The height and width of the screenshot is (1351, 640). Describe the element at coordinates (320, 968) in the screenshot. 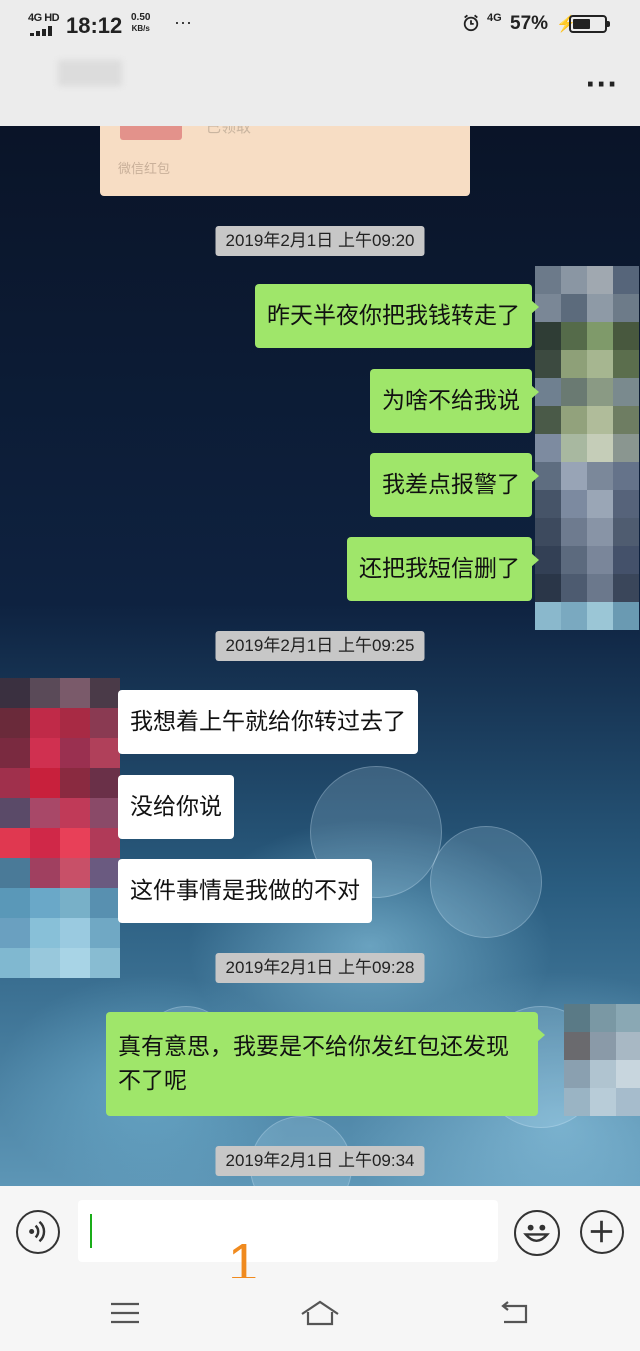

I see `message-timestamp: 2019年2月1日 上午09:28` at that location.